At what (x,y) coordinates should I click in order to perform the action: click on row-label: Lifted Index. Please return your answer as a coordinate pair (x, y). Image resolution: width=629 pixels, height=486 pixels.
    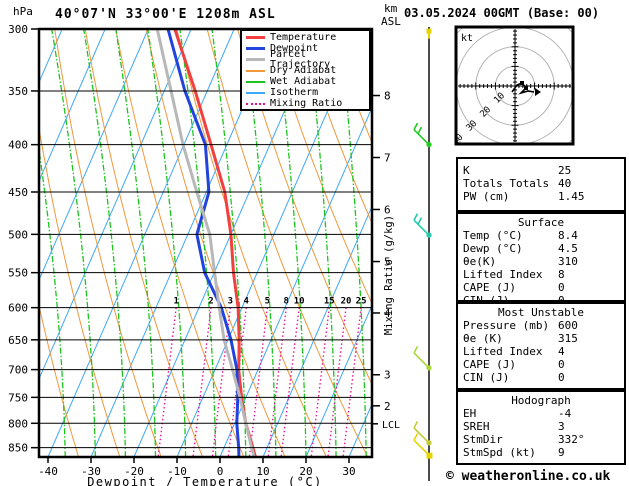
    Looking at the image, I should click on (503, 274).